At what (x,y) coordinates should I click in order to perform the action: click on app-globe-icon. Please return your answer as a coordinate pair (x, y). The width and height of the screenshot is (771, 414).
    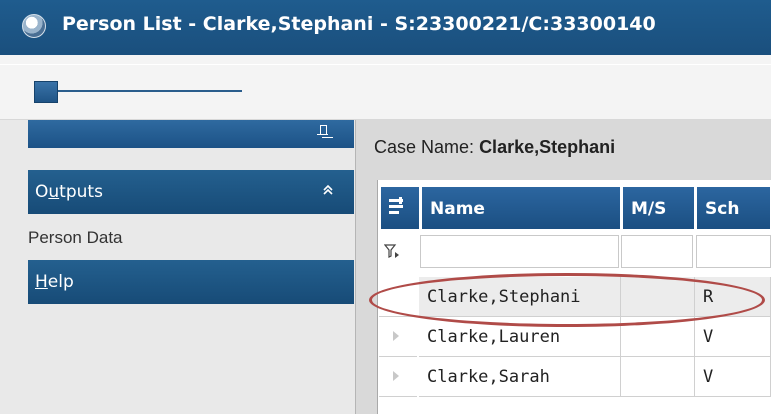
    Looking at the image, I should click on (34, 26).